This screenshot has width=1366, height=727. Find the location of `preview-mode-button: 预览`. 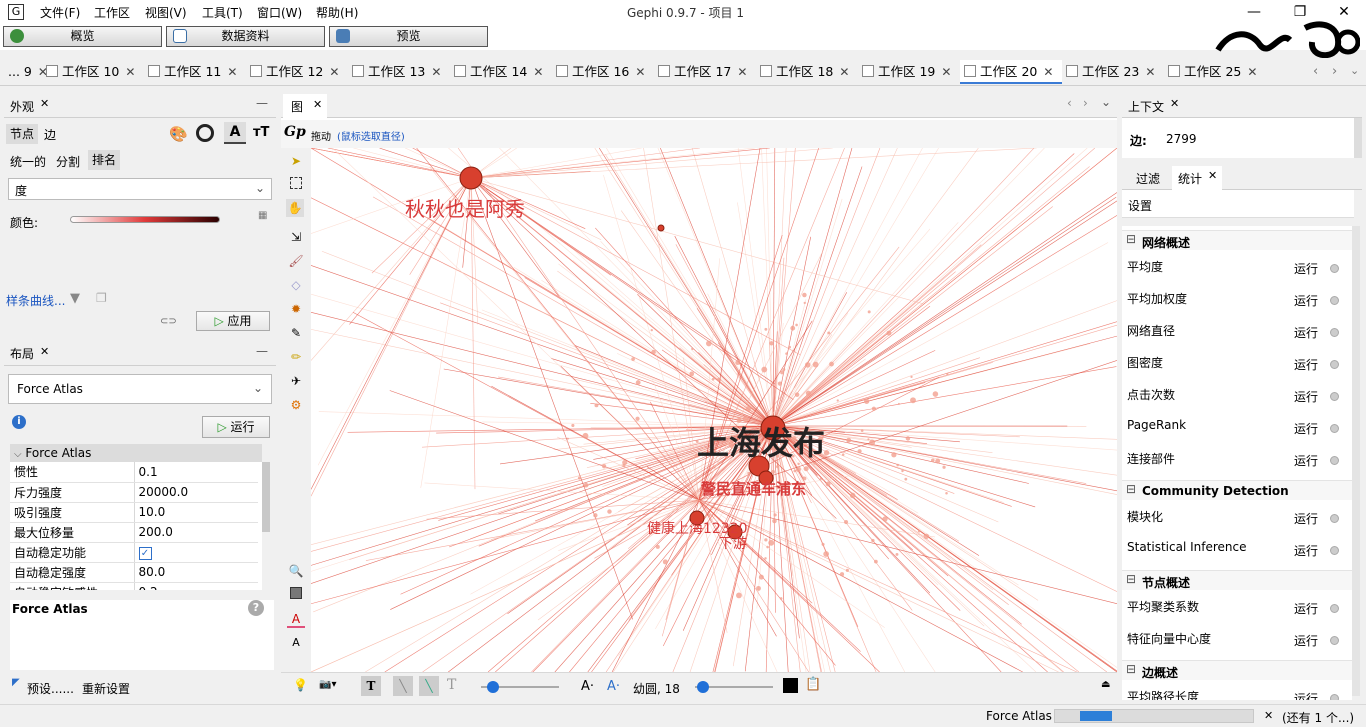

preview-mode-button: 预览 is located at coordinates (408, 36).